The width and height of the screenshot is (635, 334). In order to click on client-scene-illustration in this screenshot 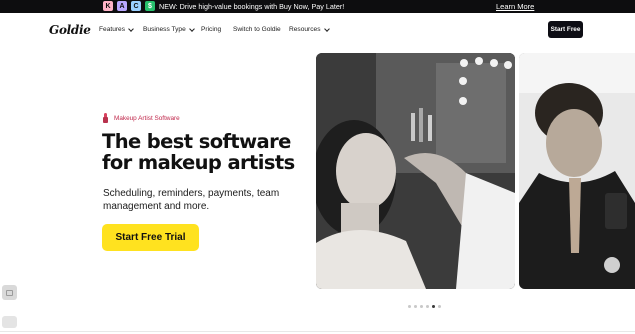, I will do `click(577, 171)`.